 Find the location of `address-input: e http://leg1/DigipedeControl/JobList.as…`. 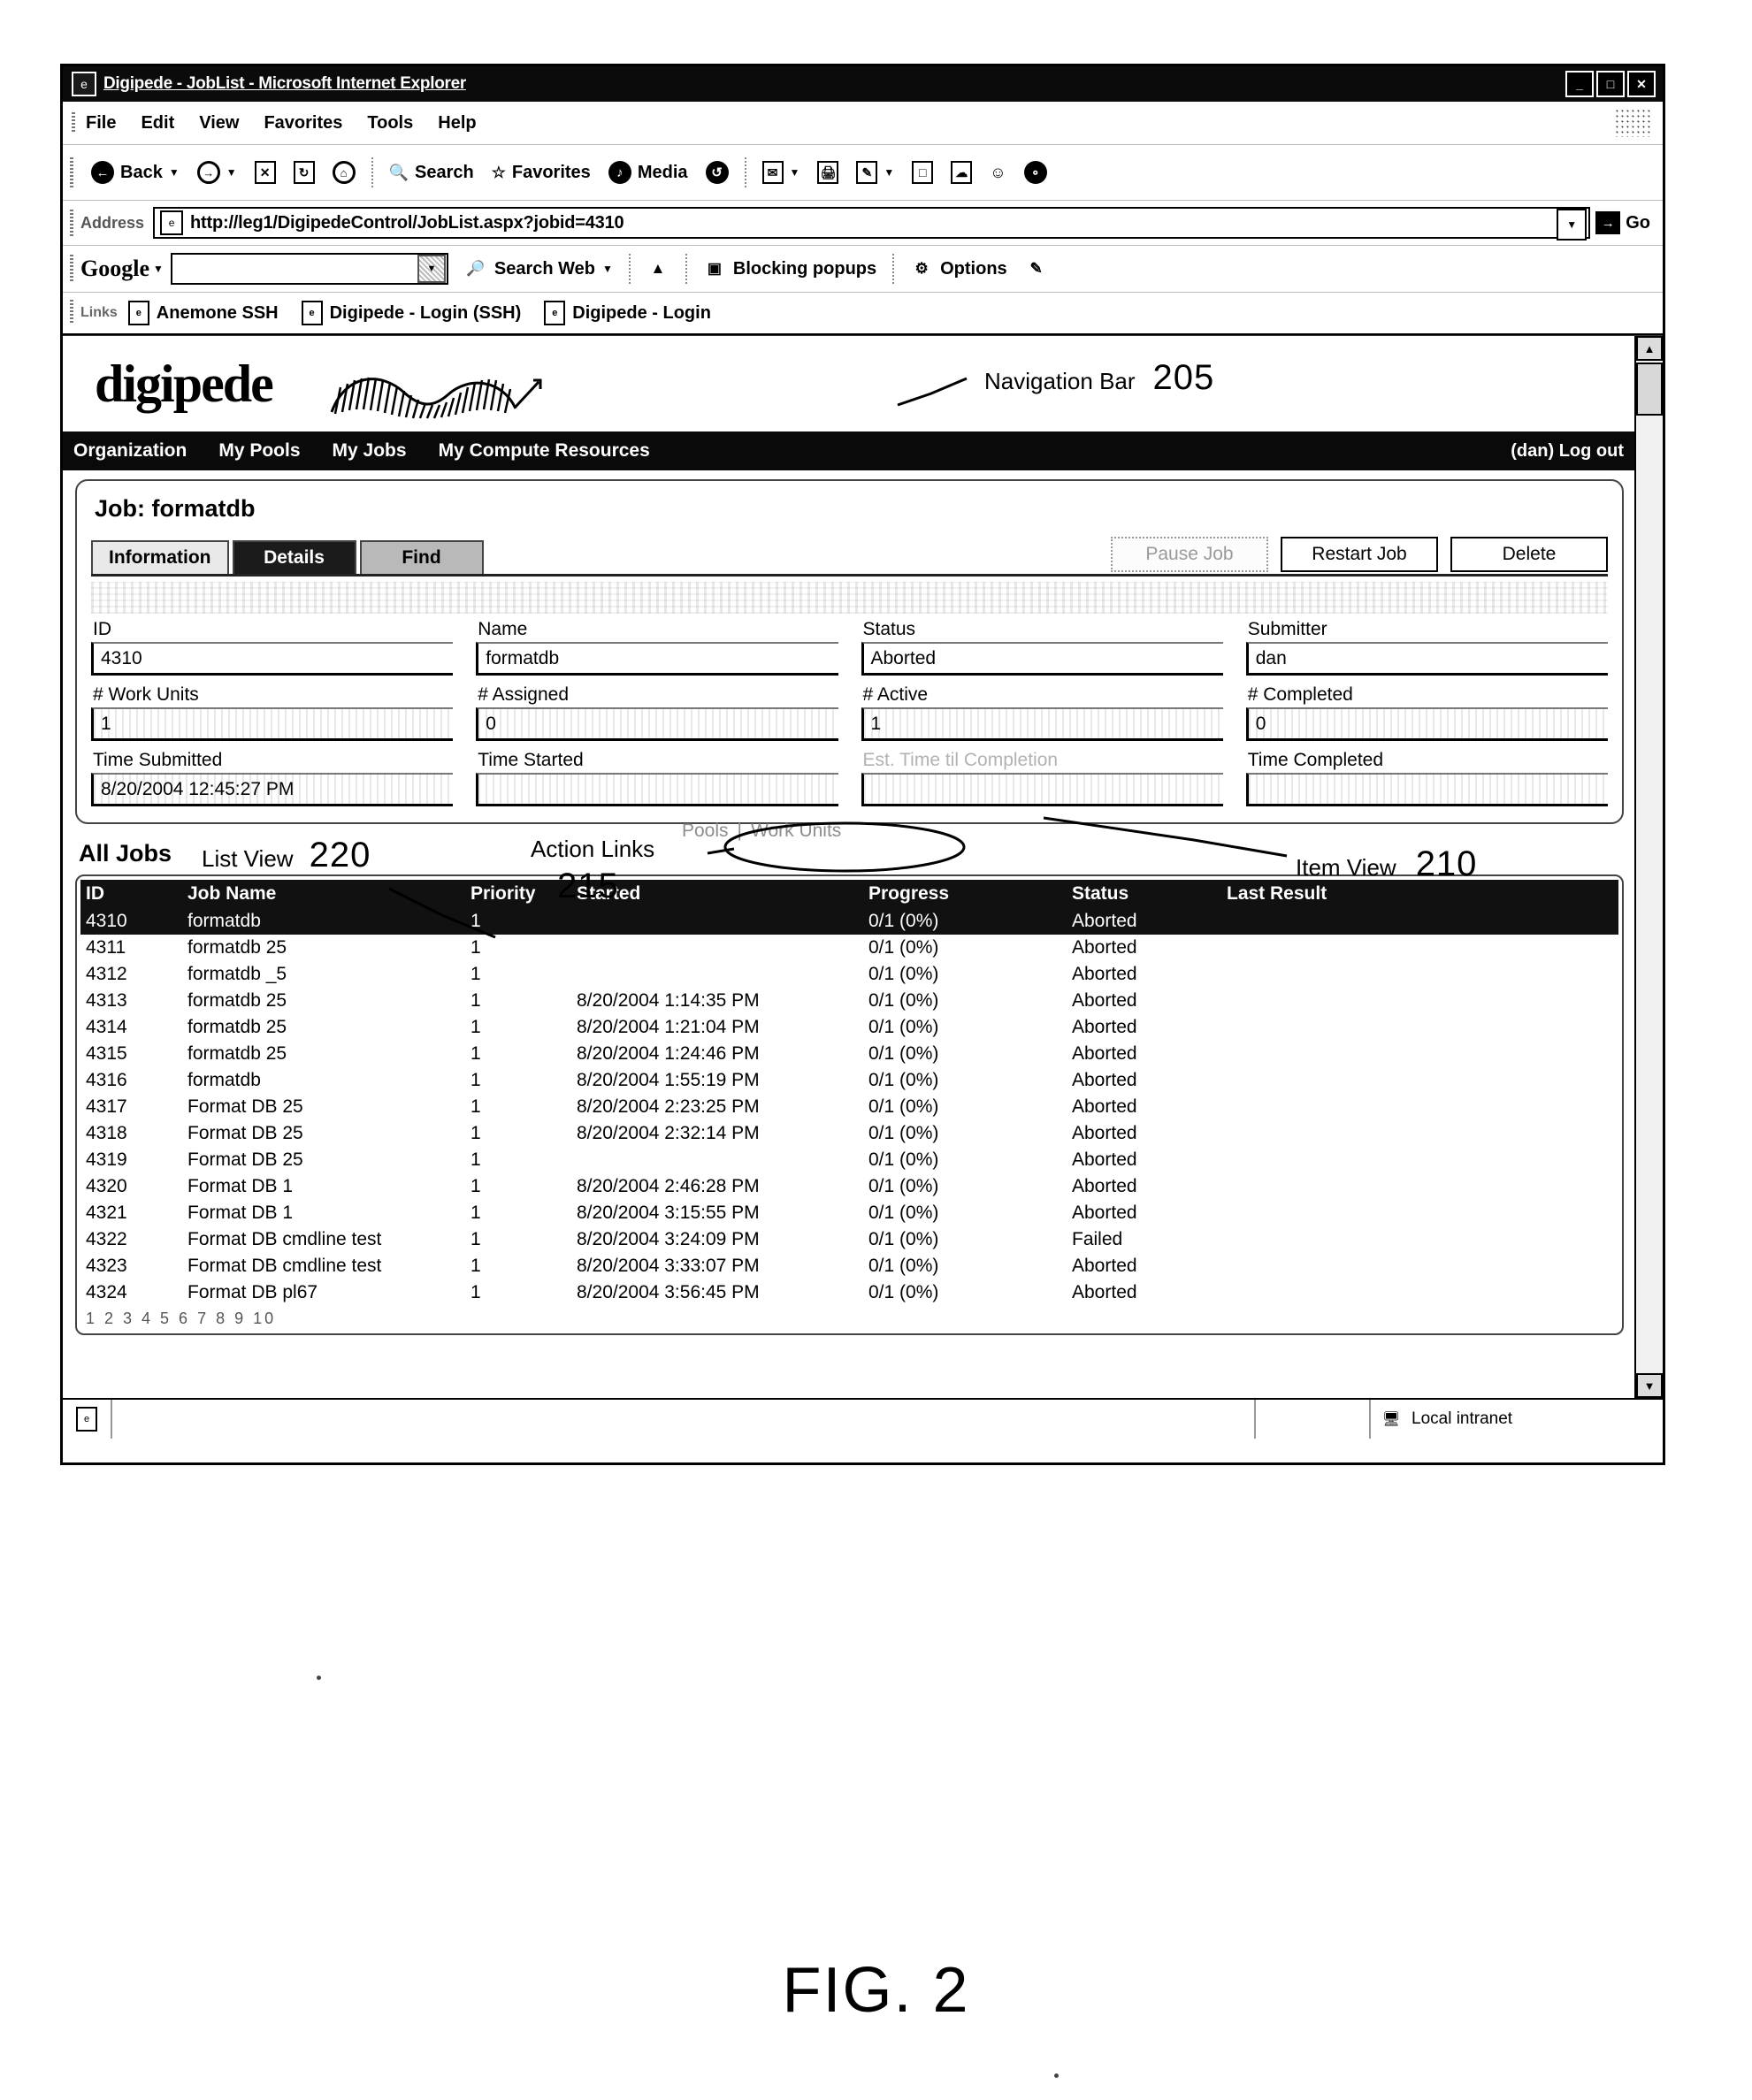

address-input: e http://leg1/DigipedeControl/JobList.as… is located at coordinates (872, 224).